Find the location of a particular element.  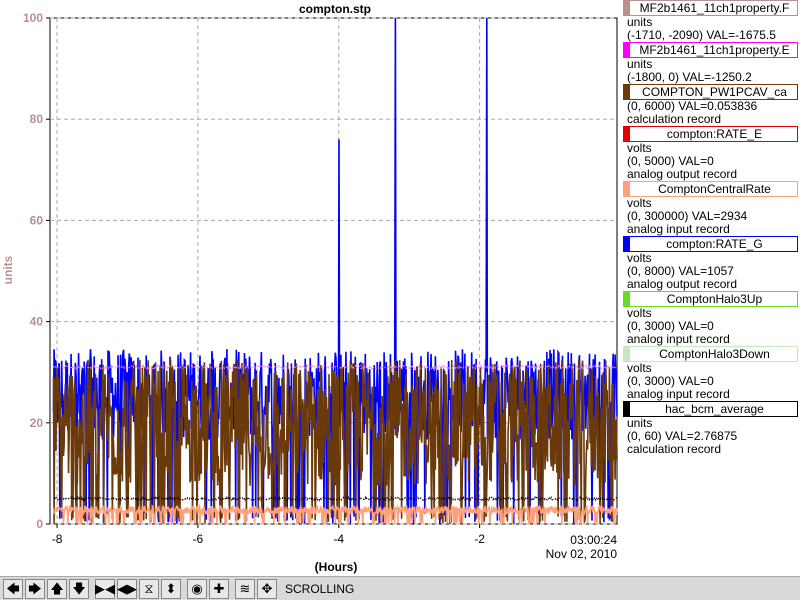

x-tick-label: -6 is located at coordinates (198, 539).